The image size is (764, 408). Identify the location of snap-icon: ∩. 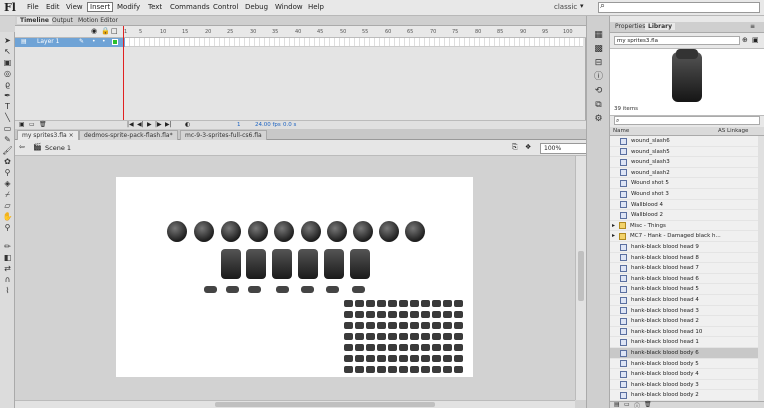
(7, 280).